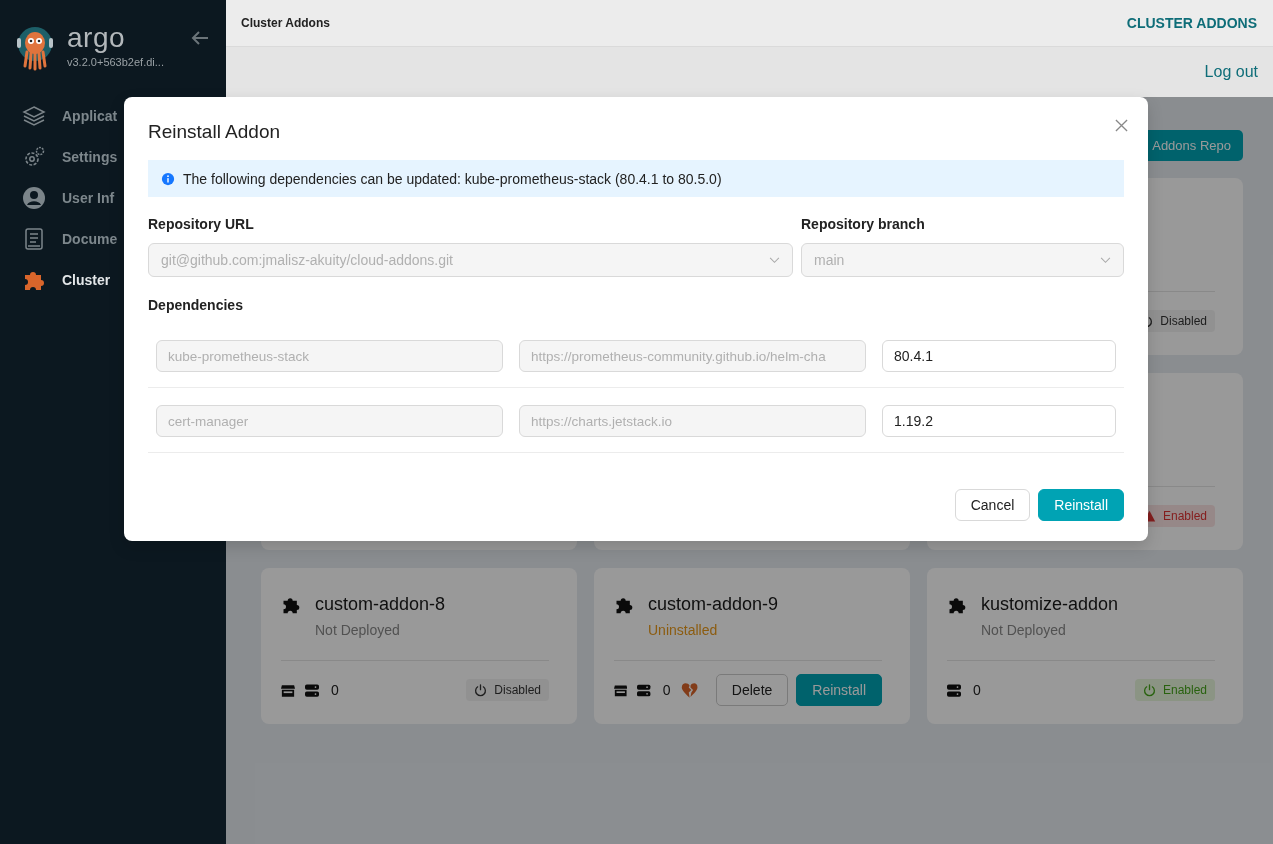 The image size is (1273, 844). What do you see at coordinates (713, 604) in the screenshot?
I see `addon-name: custom-addon-9` at bounding box center [713, 604].